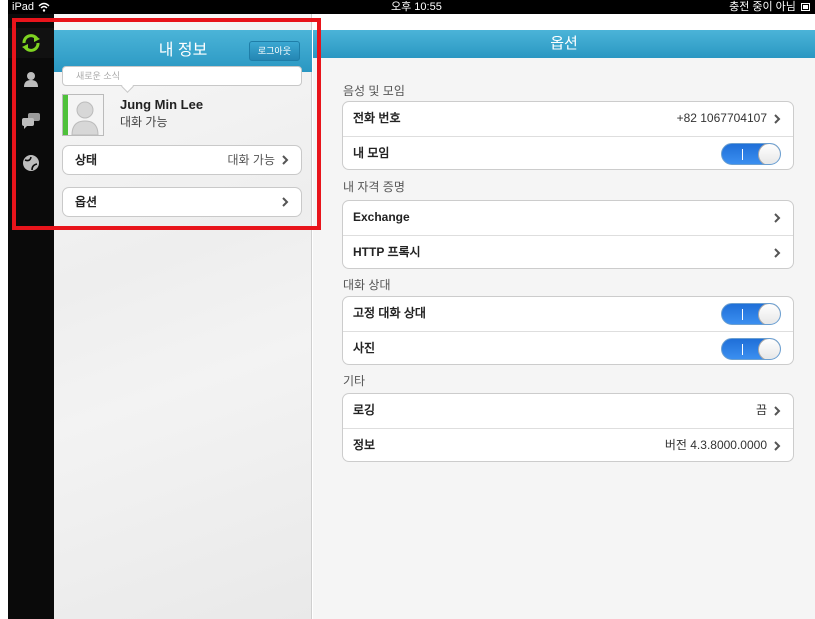 This screenshot has width=815, height=619. What do you see at coordinates (751, 349) in the screenshot?
I see `photos-toggle` at bounding box center [751, 349].